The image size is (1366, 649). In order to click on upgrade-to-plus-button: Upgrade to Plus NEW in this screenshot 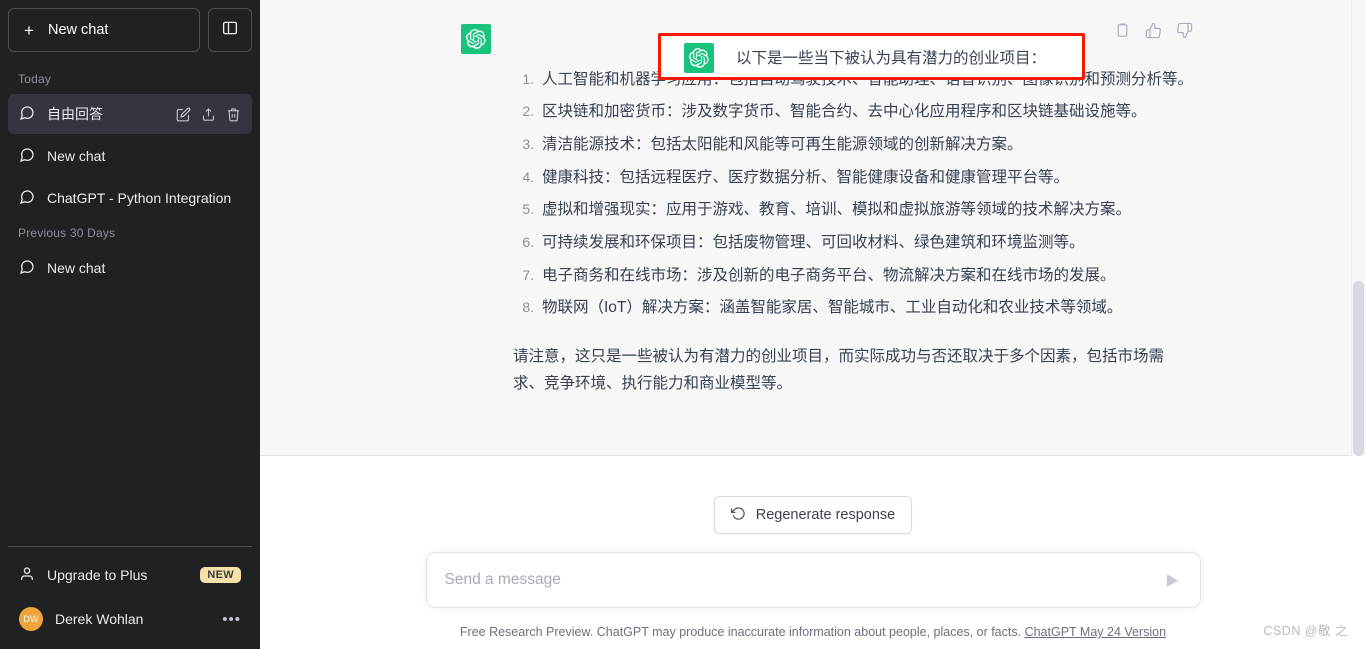, I will do `click(130, 575)`.